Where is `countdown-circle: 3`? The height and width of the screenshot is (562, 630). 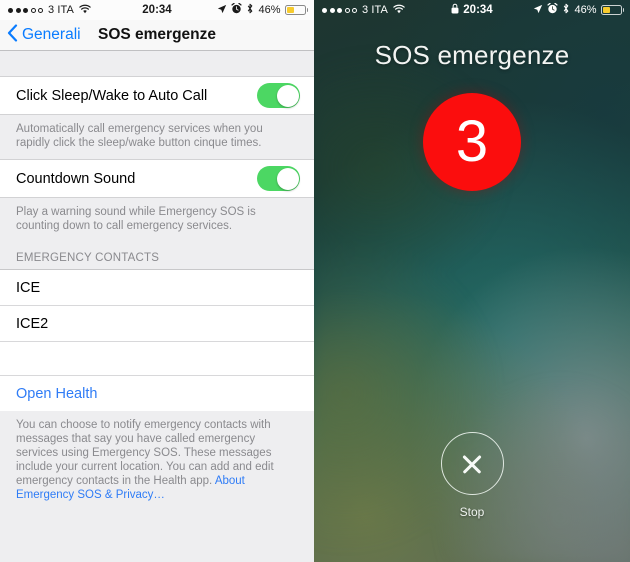
countdown-circle: 3 is located at coordinates (472, 142).